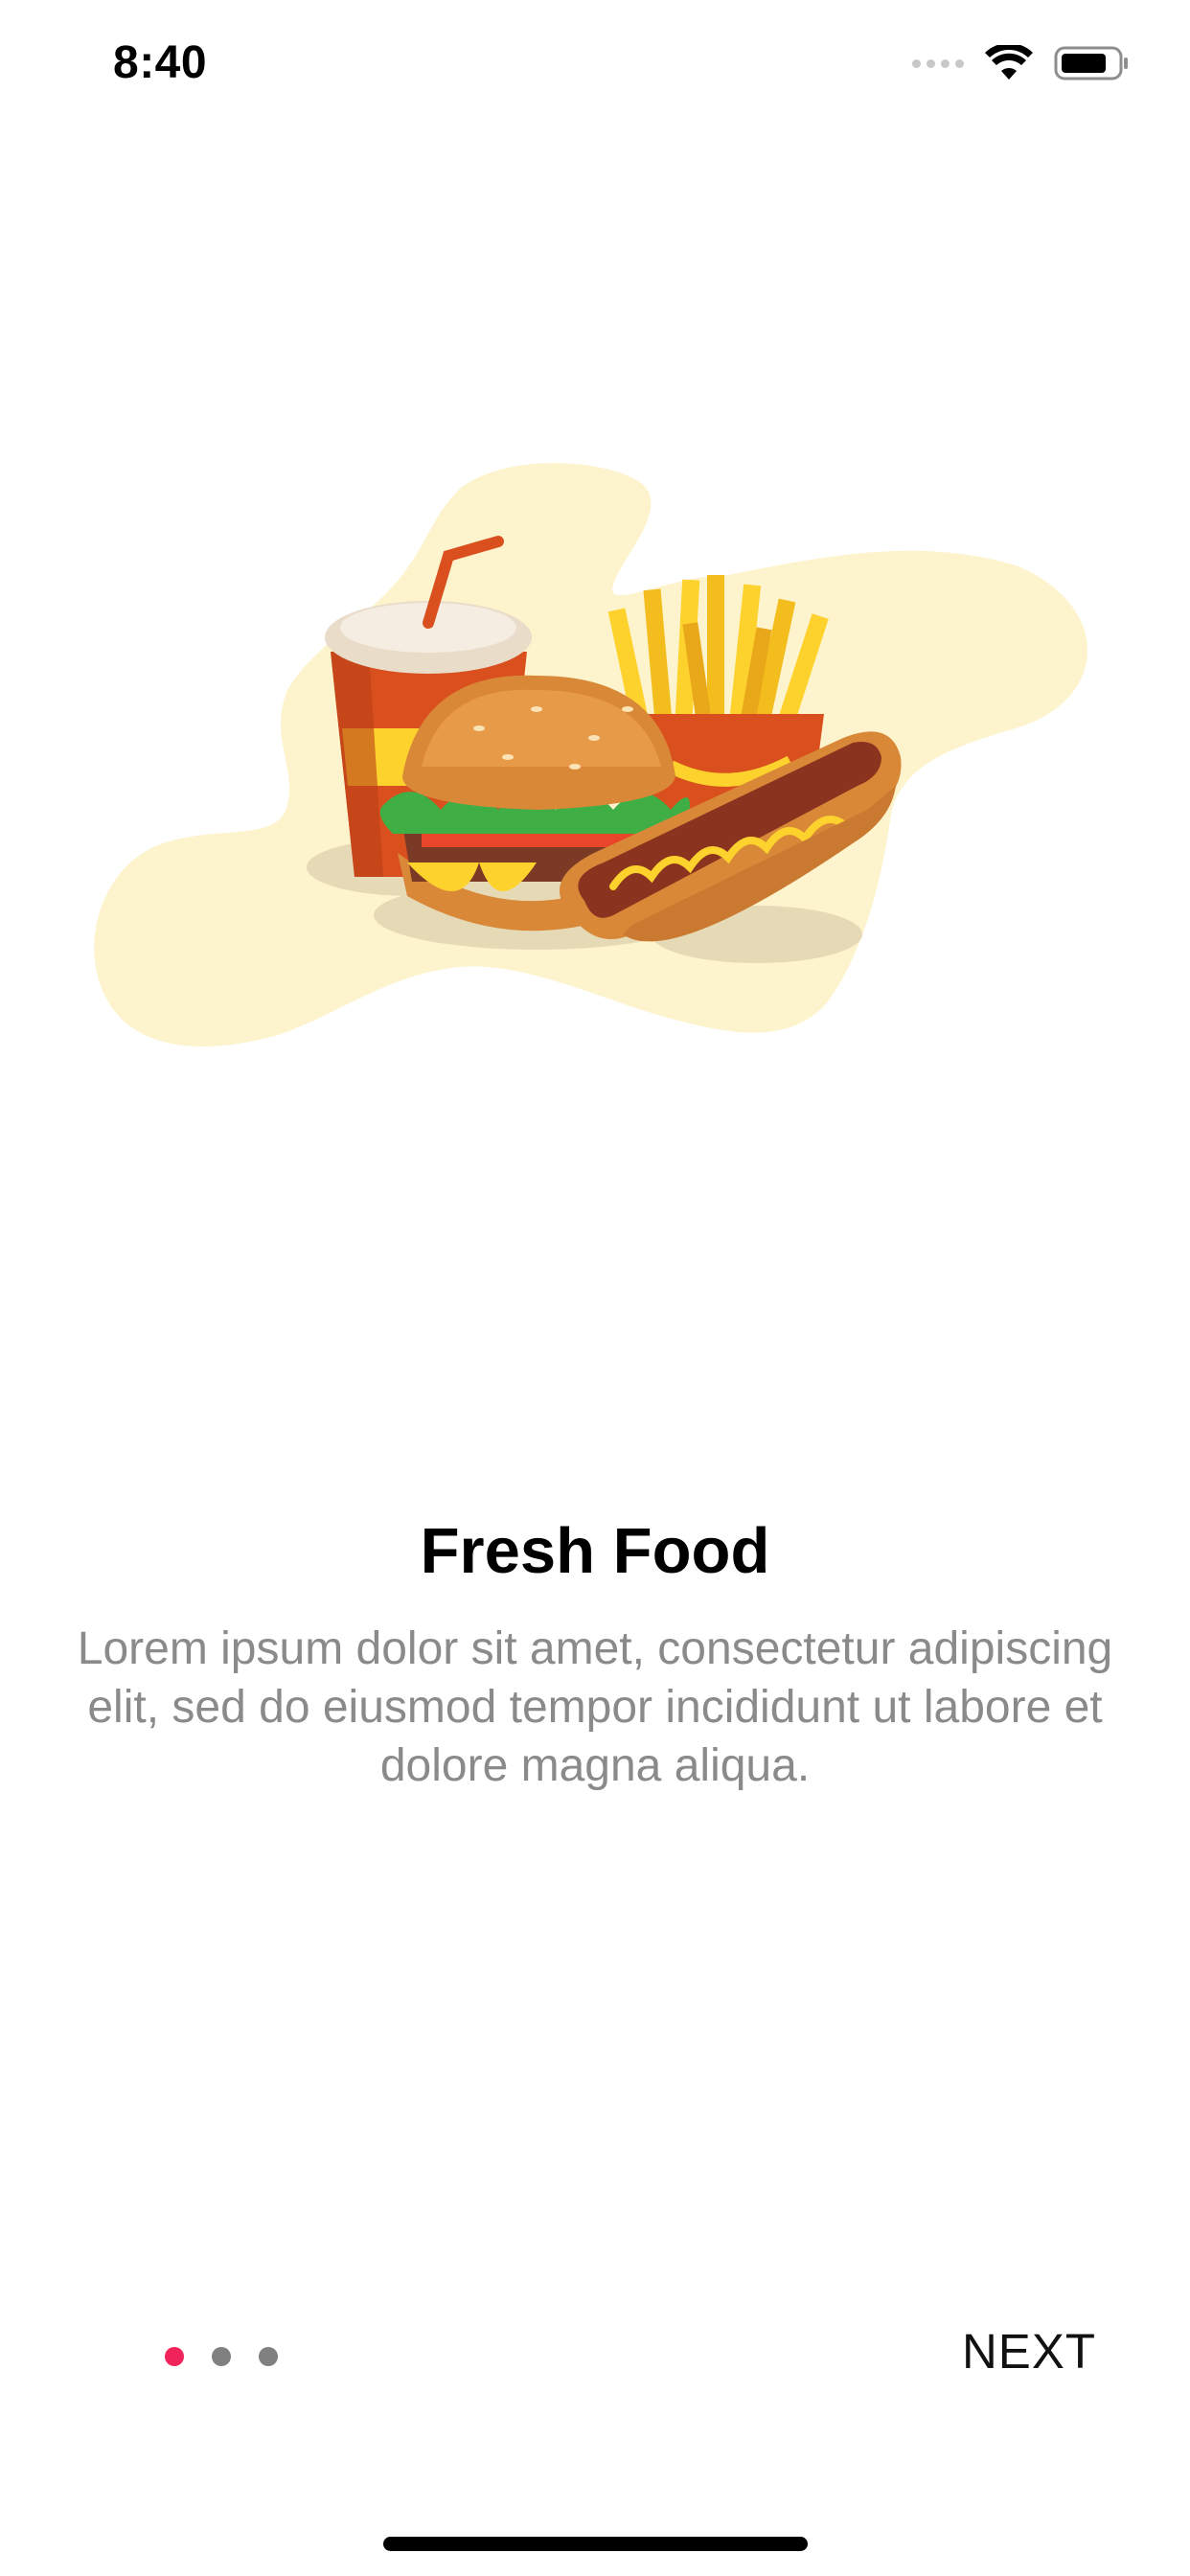 The image size is (1190, 2576). I want to click on page-indicator, so click(222, 2356).